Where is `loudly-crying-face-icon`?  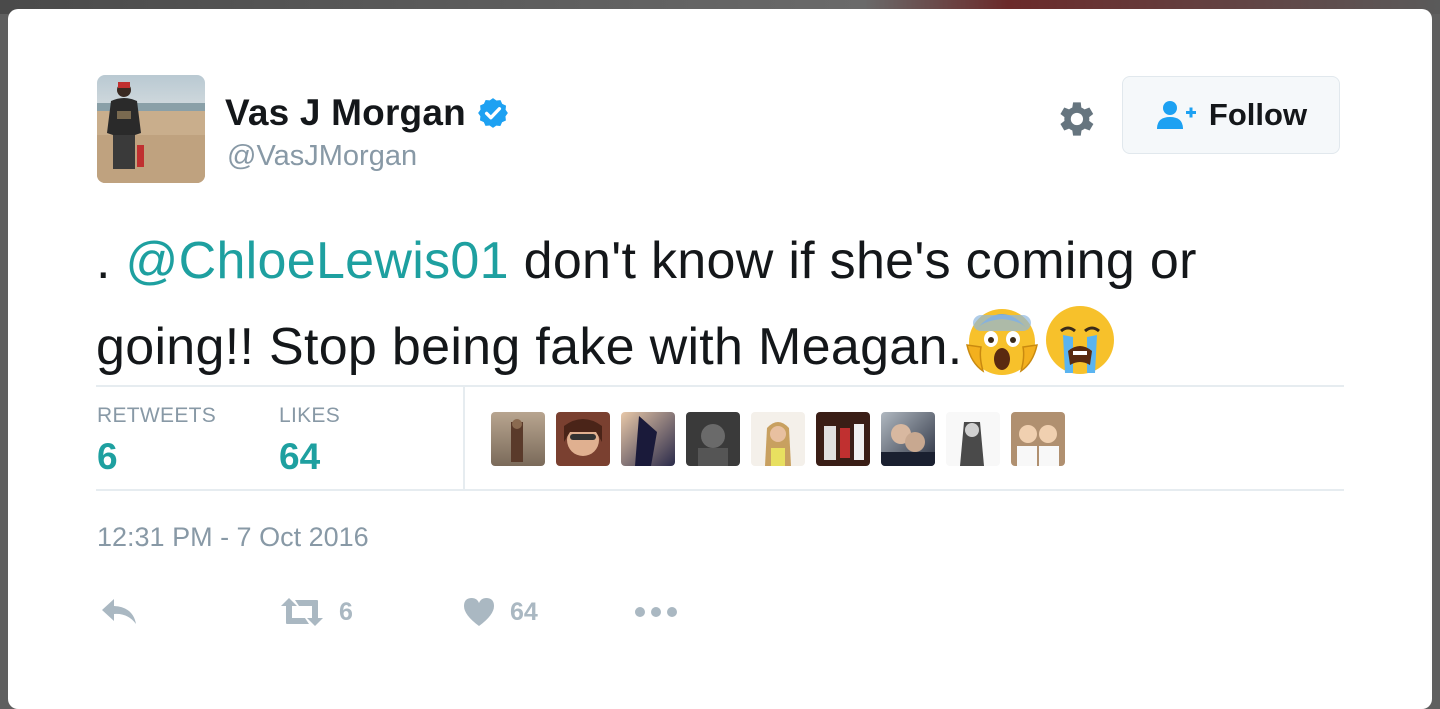 loudly-crying-face-icon is located at coordinates (1080, 340).